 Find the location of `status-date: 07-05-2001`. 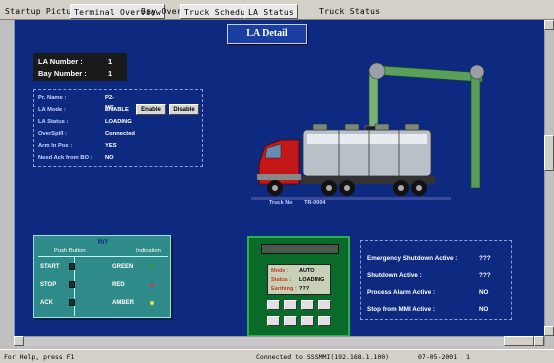

status-date: 07-05-2001 is located at coordinates (438, 357).